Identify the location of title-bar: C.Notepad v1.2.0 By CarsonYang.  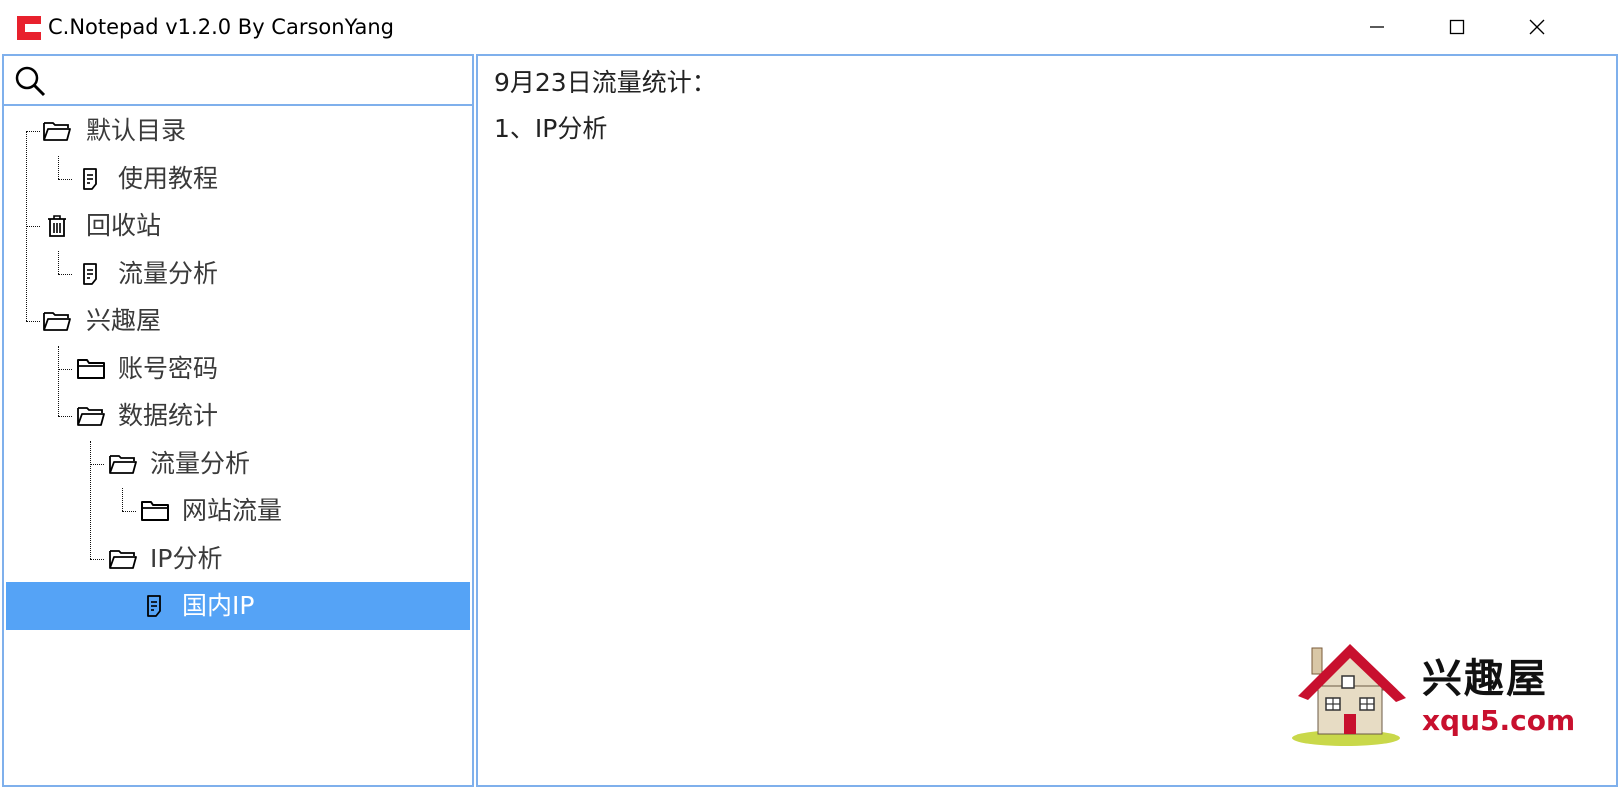
(810, 27).